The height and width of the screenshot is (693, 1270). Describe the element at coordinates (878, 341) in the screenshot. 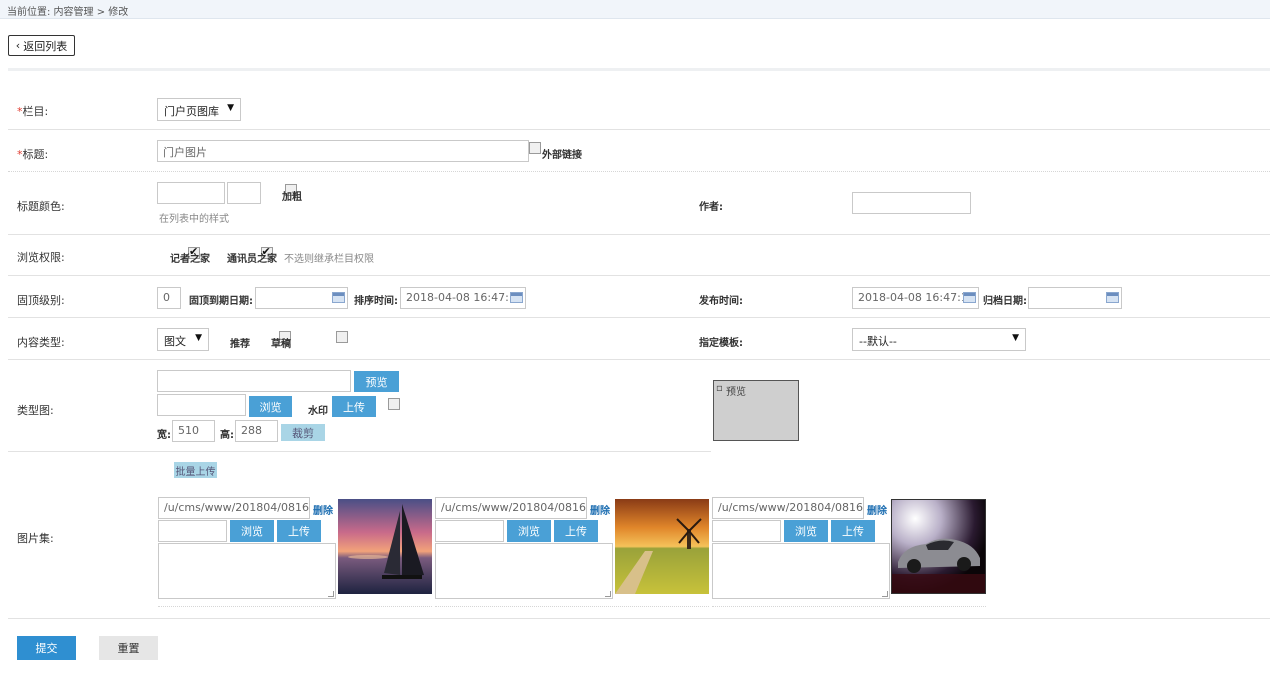

I see `template-select-value: --默认--` at that location.